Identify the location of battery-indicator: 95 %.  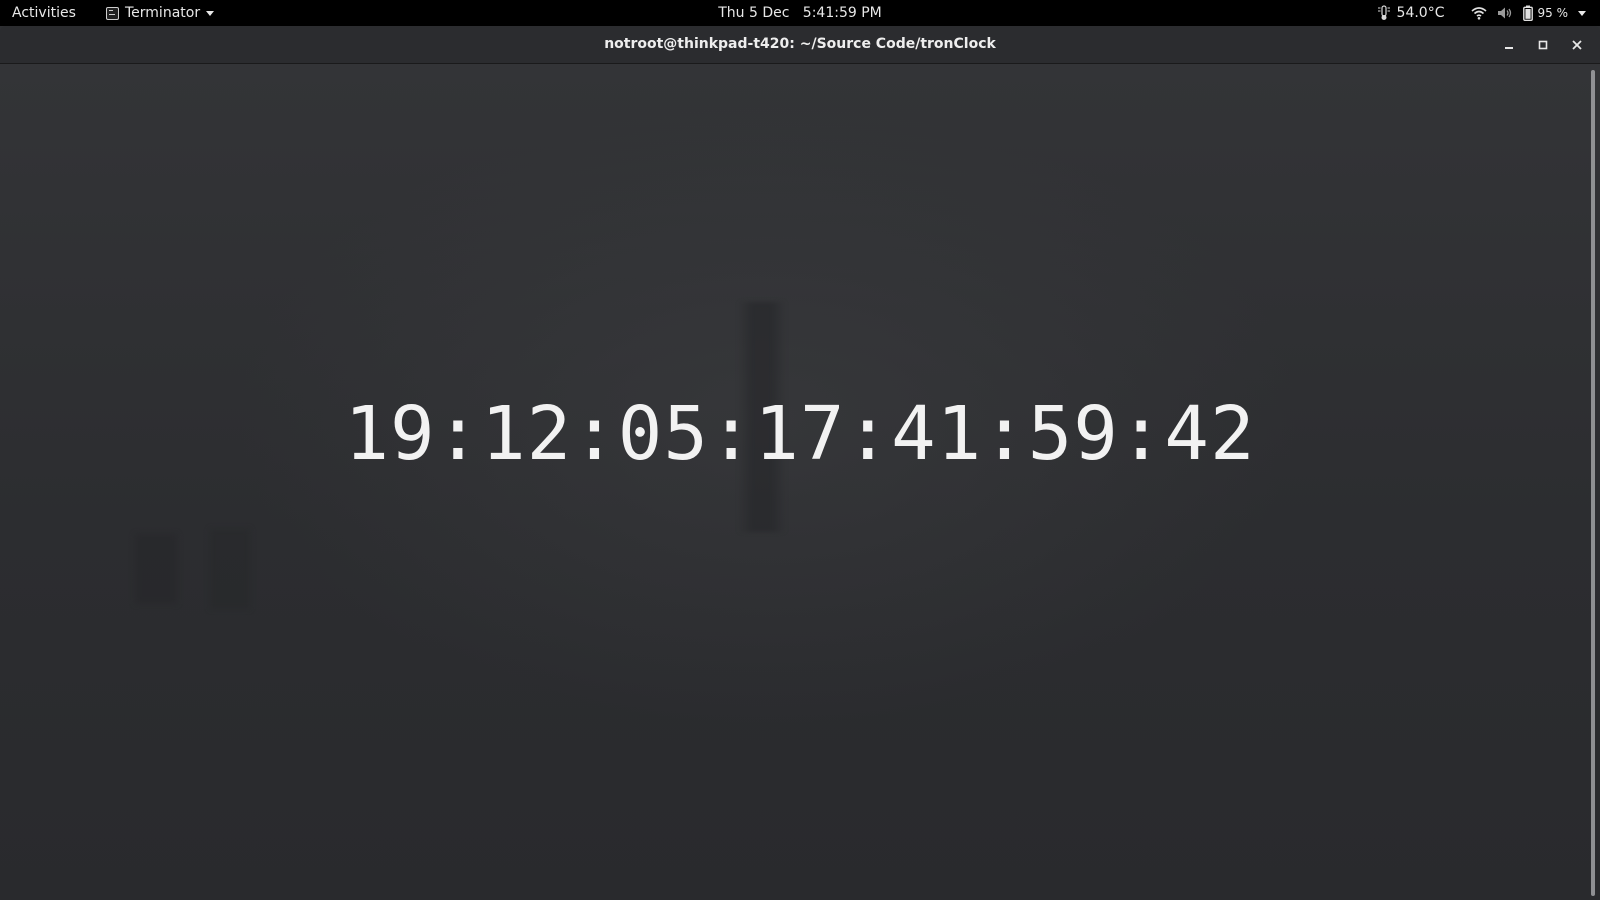
(1545, 13).